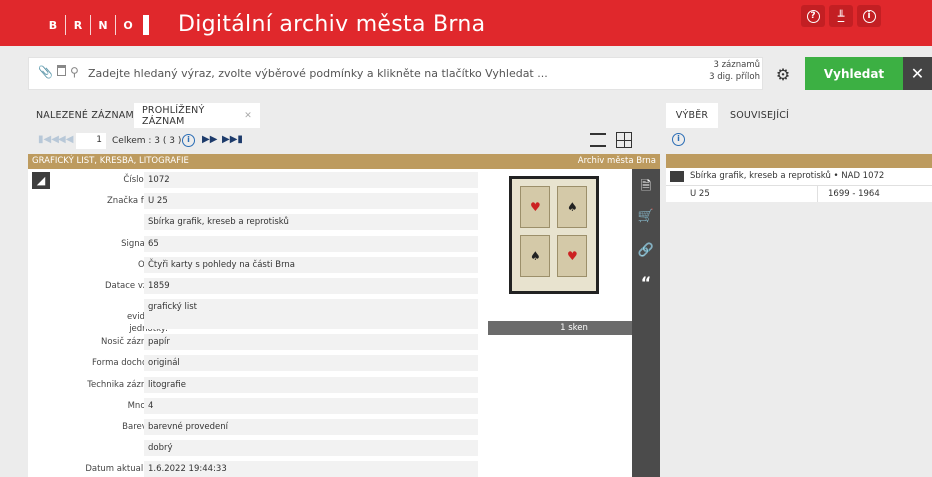 The height and width of the screenshot is (477, 932). Describe the element at coordinates (146, 25) in the screenshot. I see `logo-block` at that location.